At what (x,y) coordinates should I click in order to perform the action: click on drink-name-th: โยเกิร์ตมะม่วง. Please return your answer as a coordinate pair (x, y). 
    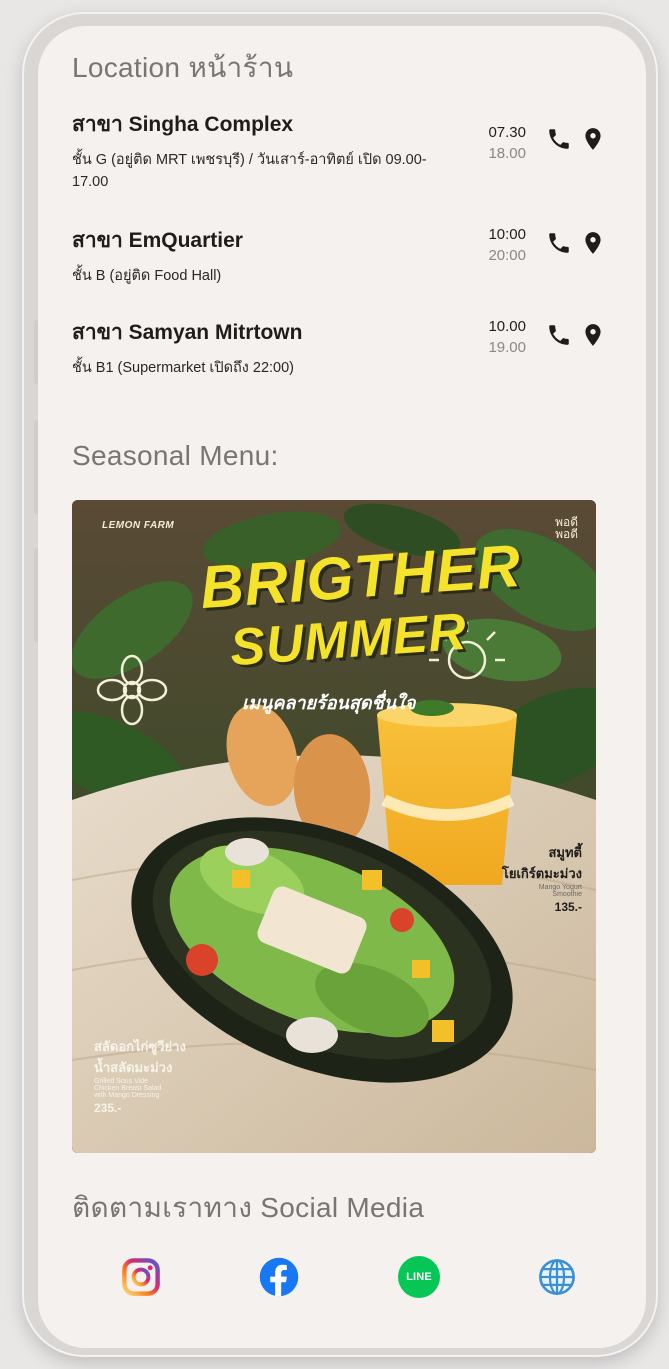
    Looking at the image, I should click on (541, 873).